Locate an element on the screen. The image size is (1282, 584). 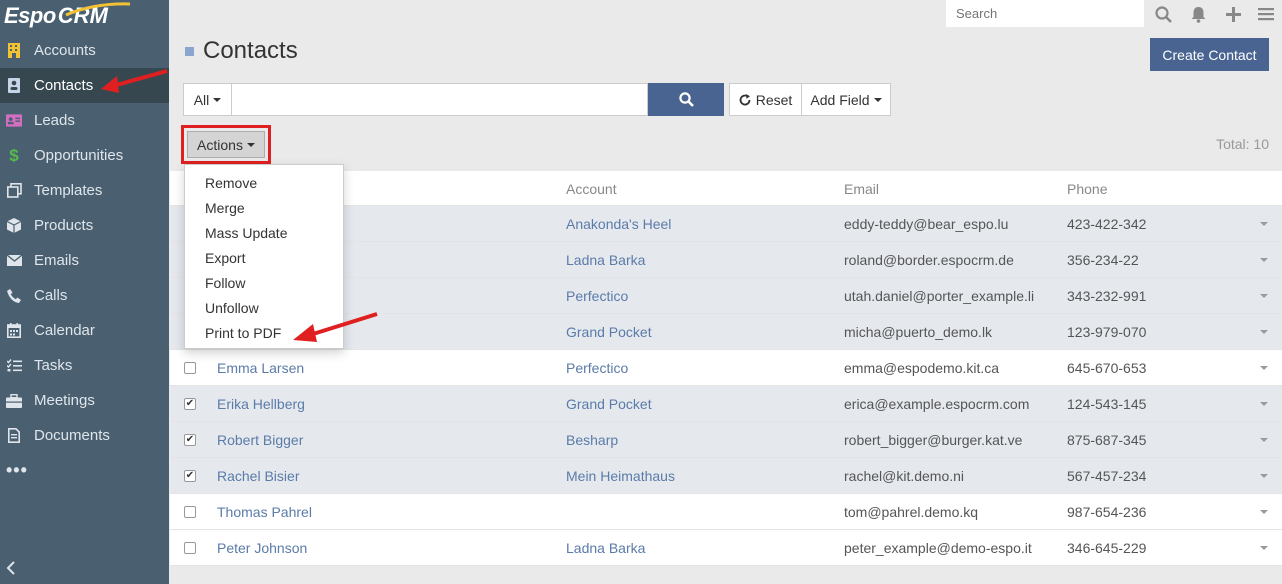
sidebar-item-contacts: Contacts is located at coordinates (84, 85).